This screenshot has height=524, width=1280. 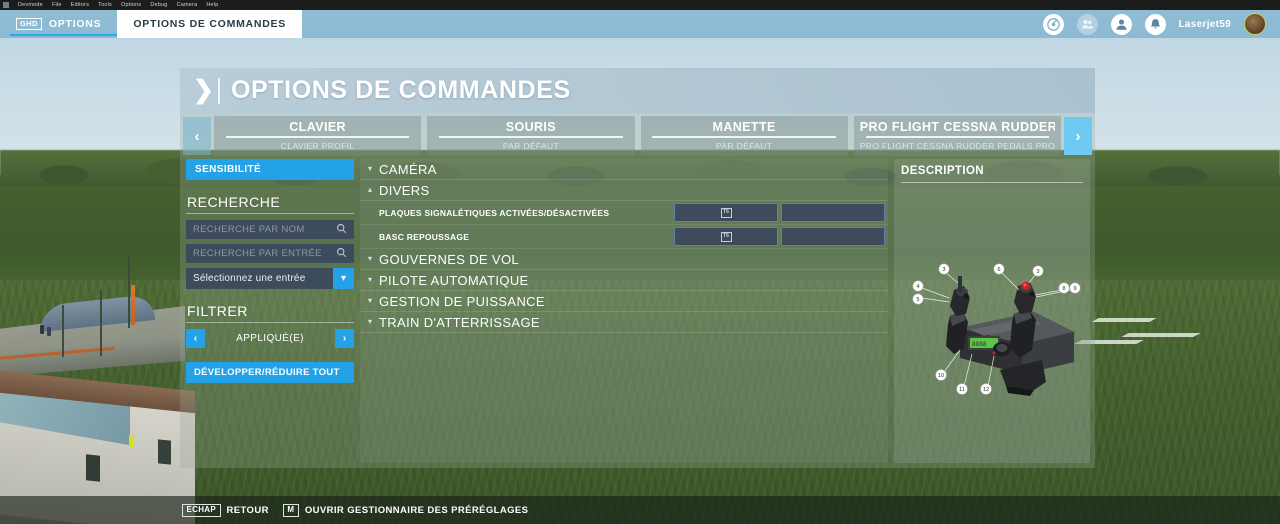 I want to click on tab-options: GHD OPTIONS, so click(x=59, y=24).